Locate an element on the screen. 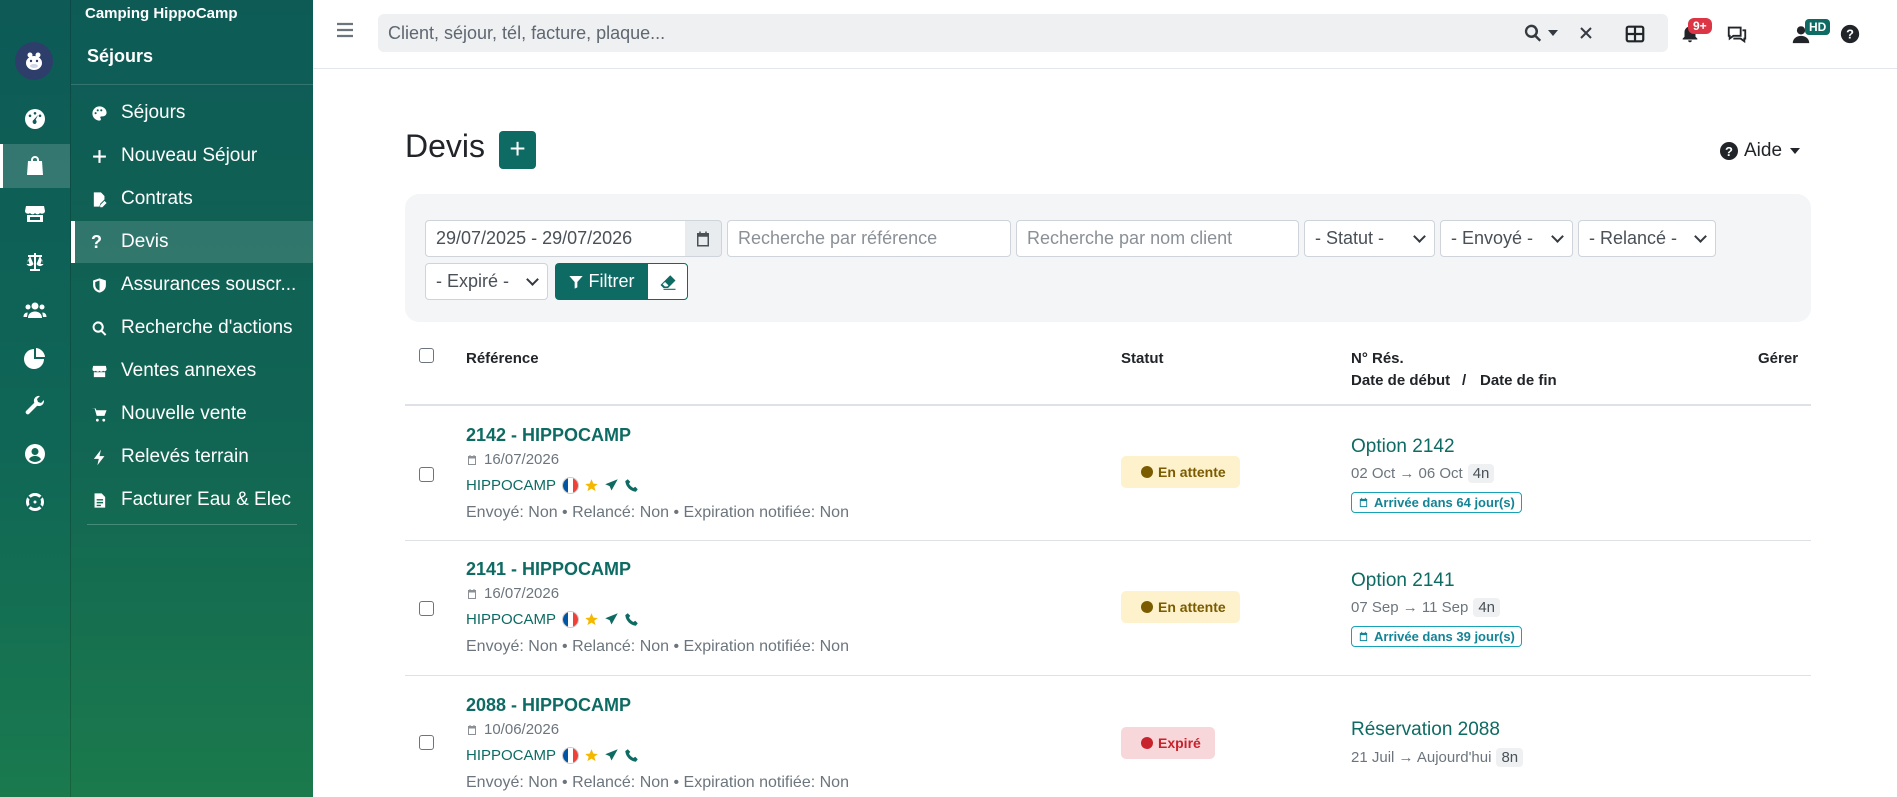  devis-date-text: 10/06/2026 is located at coordinates (522, 729).